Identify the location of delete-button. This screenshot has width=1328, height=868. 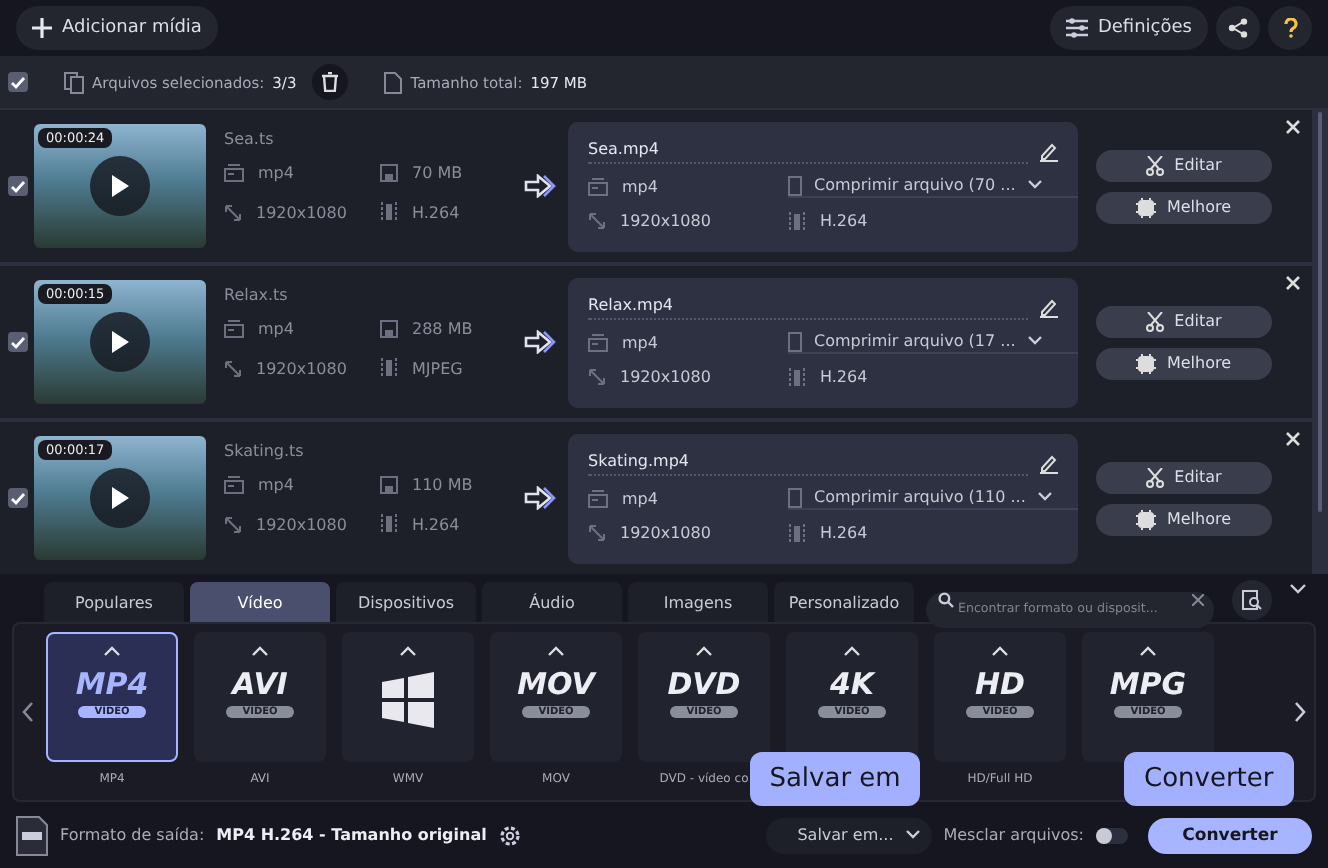
(330, 82).